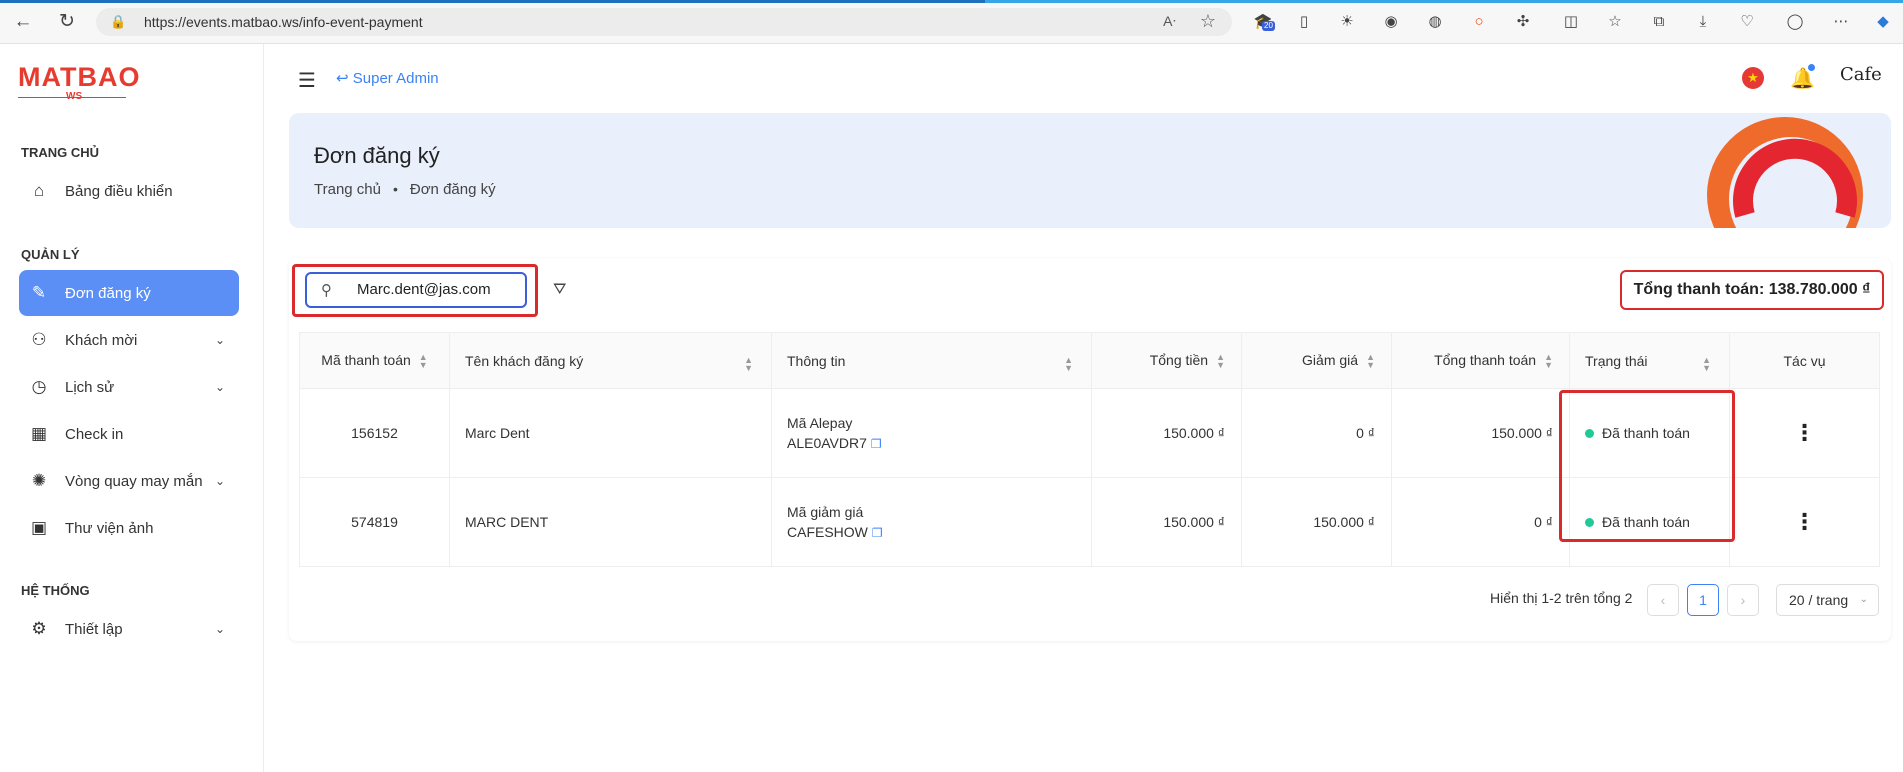 This screenshot has width=1903, height=772. Describe the element at coordinates (1208, 21) in the screenshot. I see `favorite-star-icon: ☆` at that location.